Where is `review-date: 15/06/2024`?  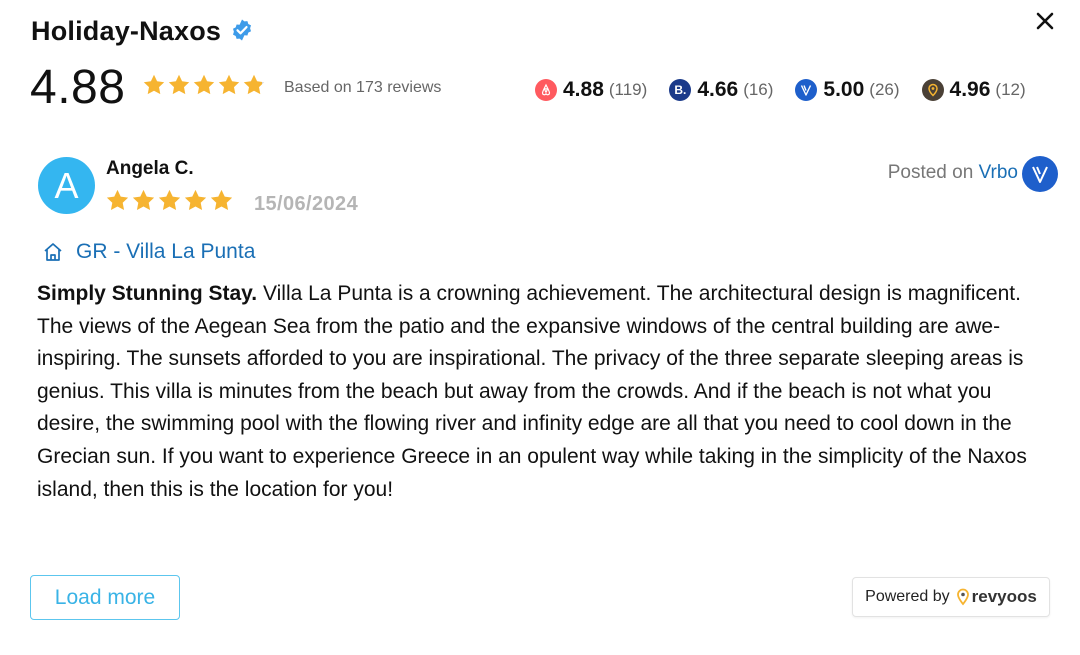
review-date: 15/06/2024 is located at coordinates (306, 204).